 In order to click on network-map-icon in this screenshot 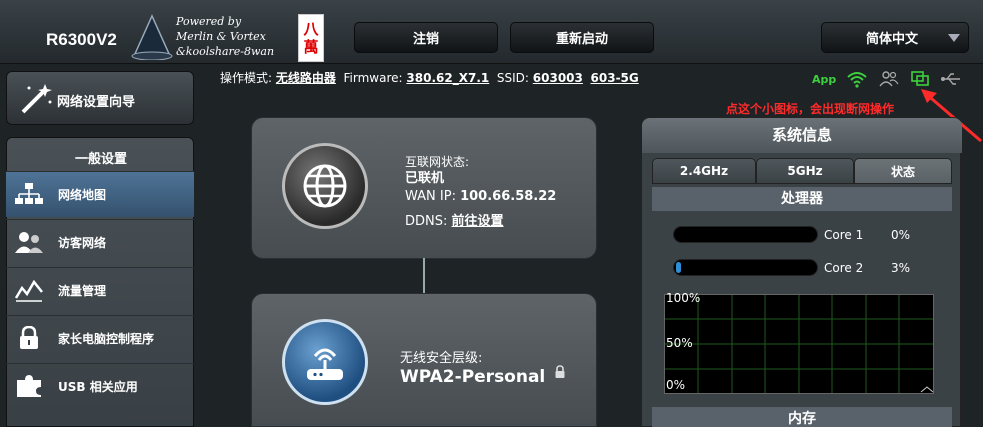, I will do `click(29, 193)`.